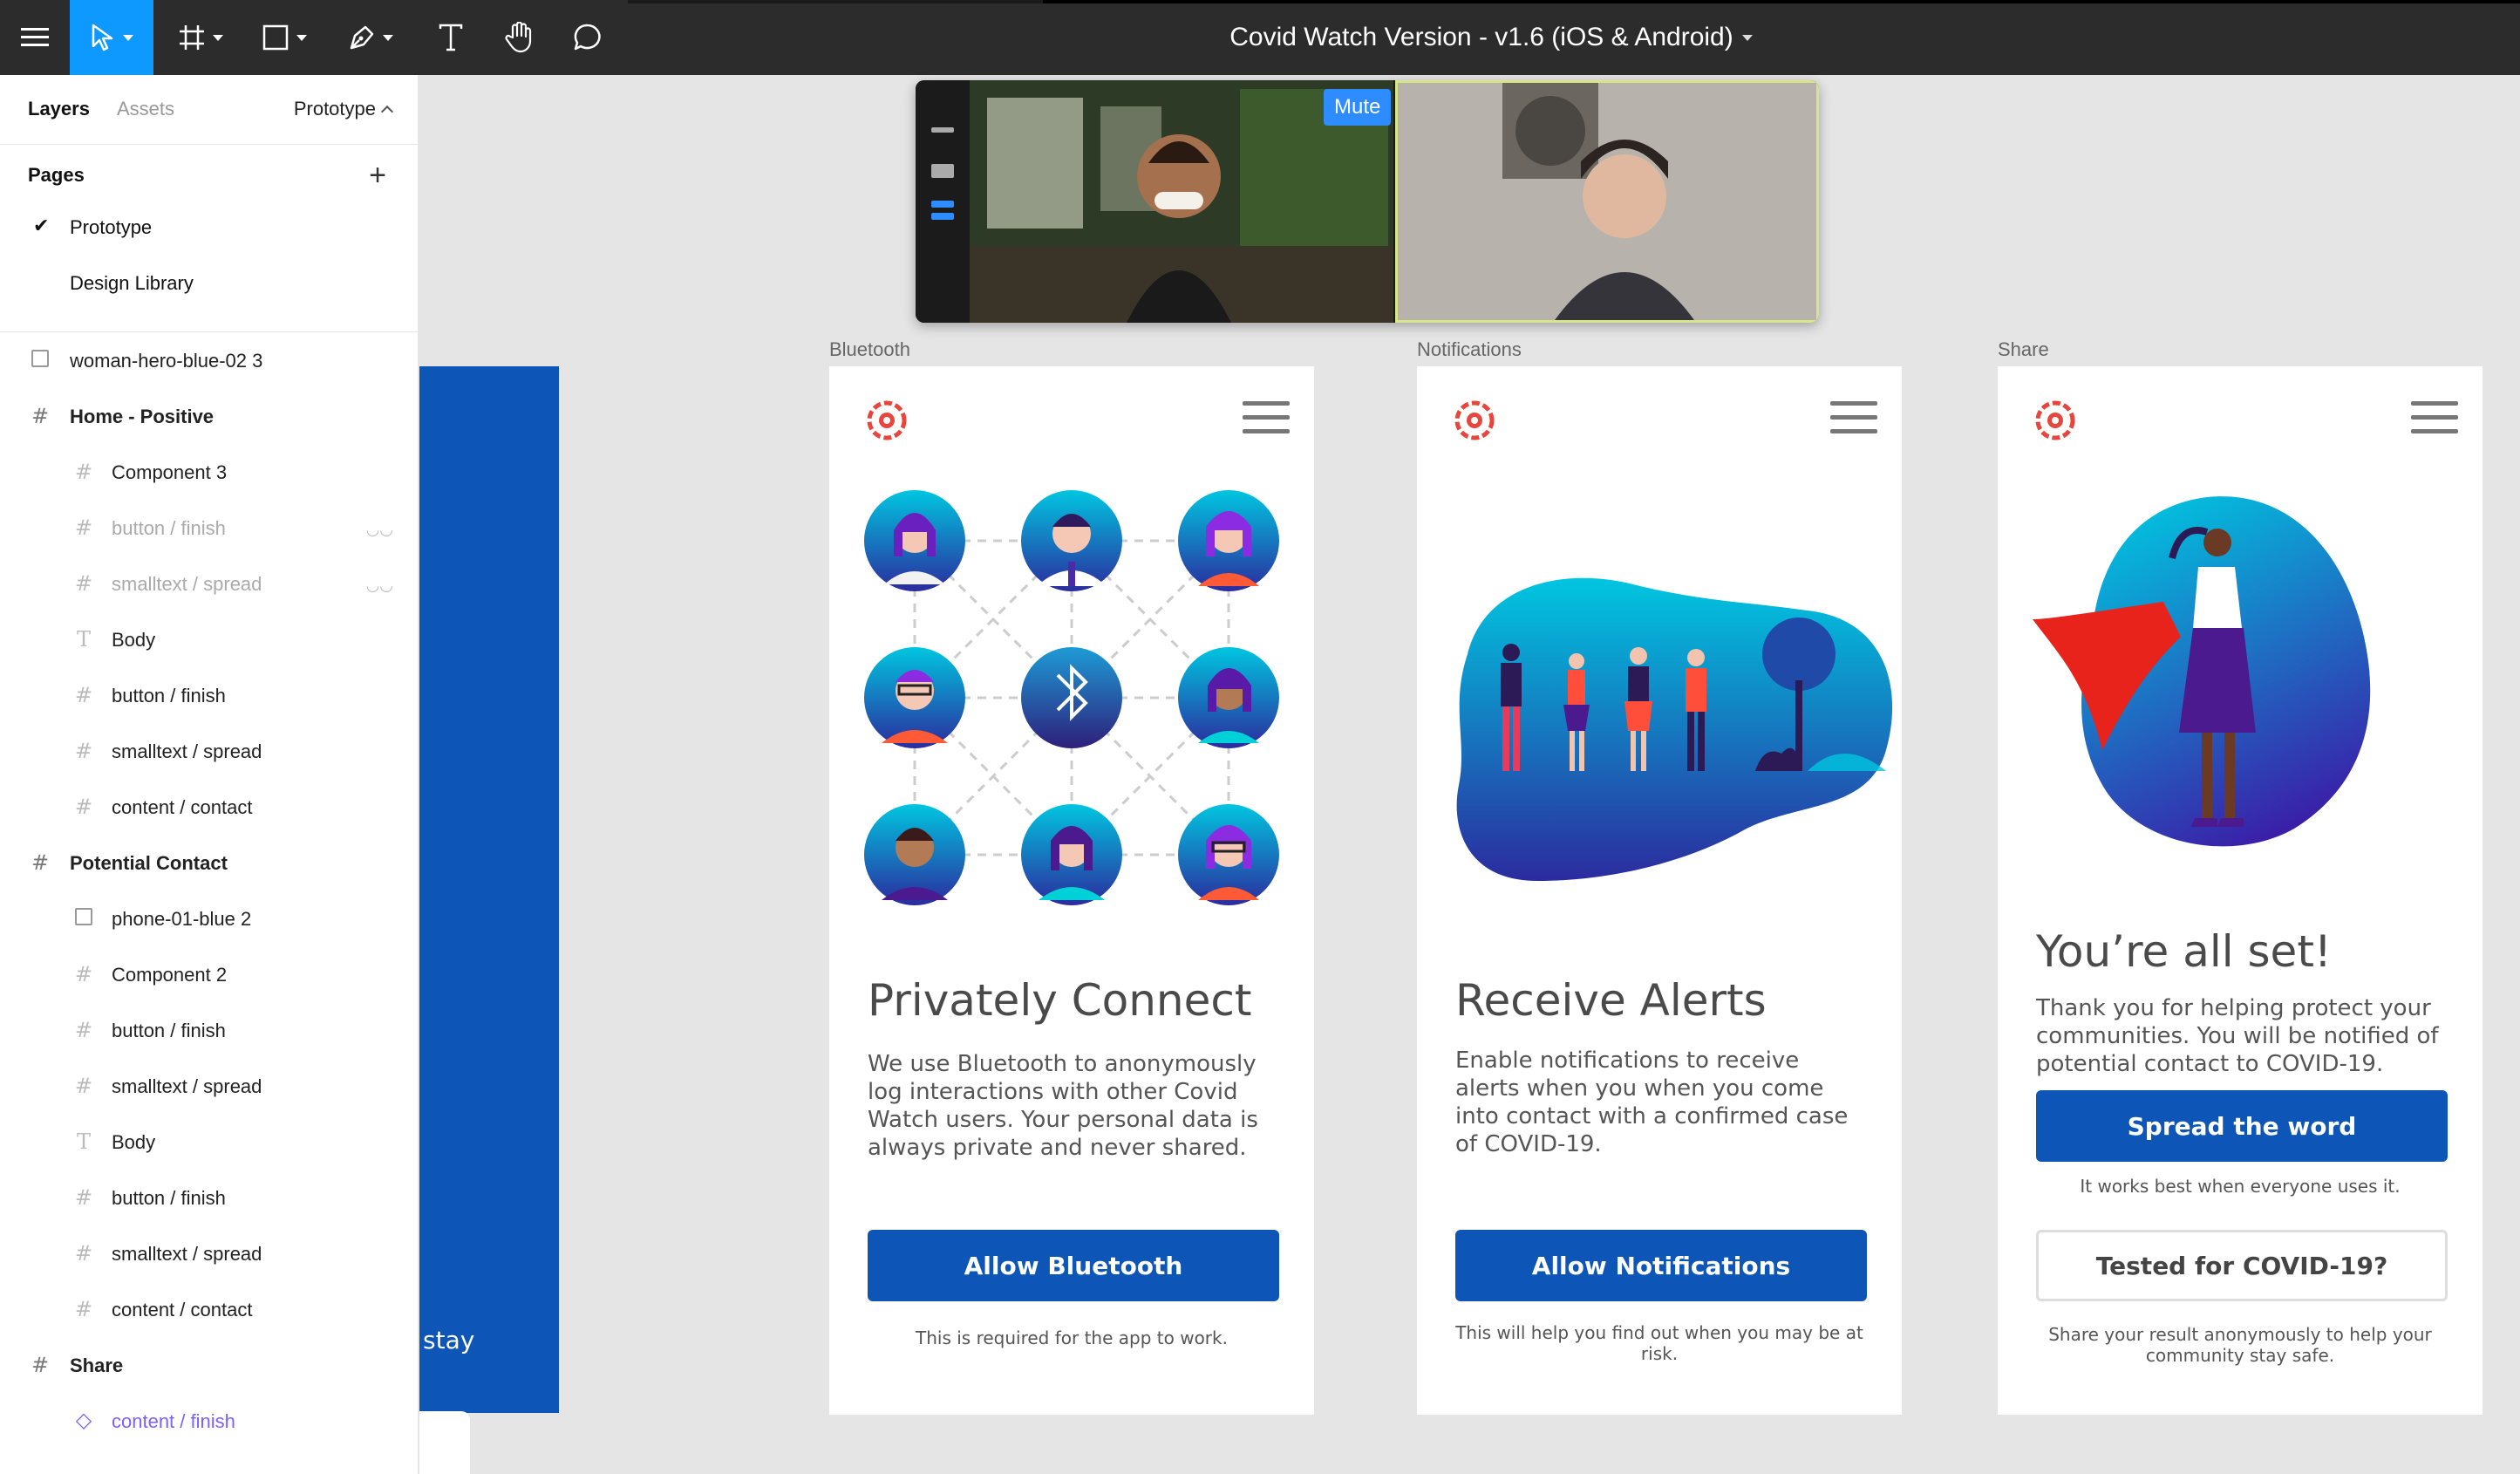 The width and height of the screenshot is (2520, 1474). What do you see at coordinates (35, 37) in the screenshot?
I see `main-menu-button` at bounding box center [35, 37].